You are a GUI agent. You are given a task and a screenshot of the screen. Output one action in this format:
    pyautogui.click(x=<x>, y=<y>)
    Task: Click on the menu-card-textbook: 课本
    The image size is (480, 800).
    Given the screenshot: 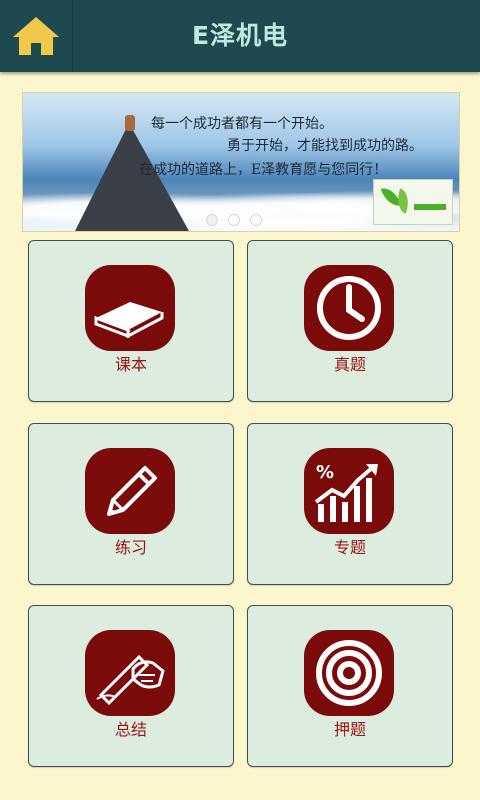 What is the action you would take?
    pyautogui.click(x=131, y=321)
    